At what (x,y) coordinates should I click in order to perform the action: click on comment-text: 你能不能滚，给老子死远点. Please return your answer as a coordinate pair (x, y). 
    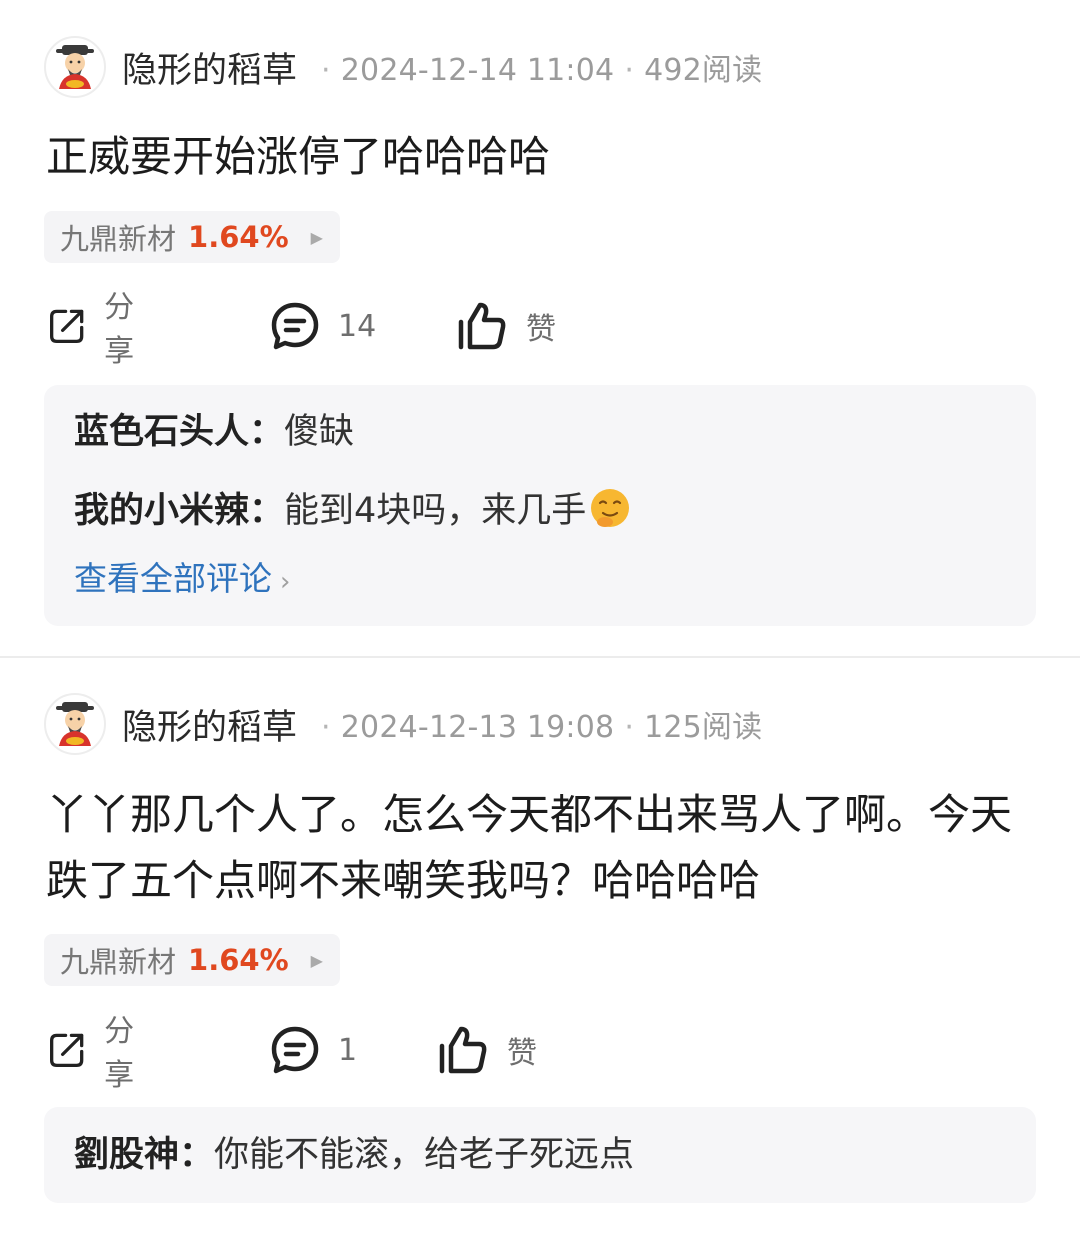
    Looking at the image, I should click on (424, 1155).